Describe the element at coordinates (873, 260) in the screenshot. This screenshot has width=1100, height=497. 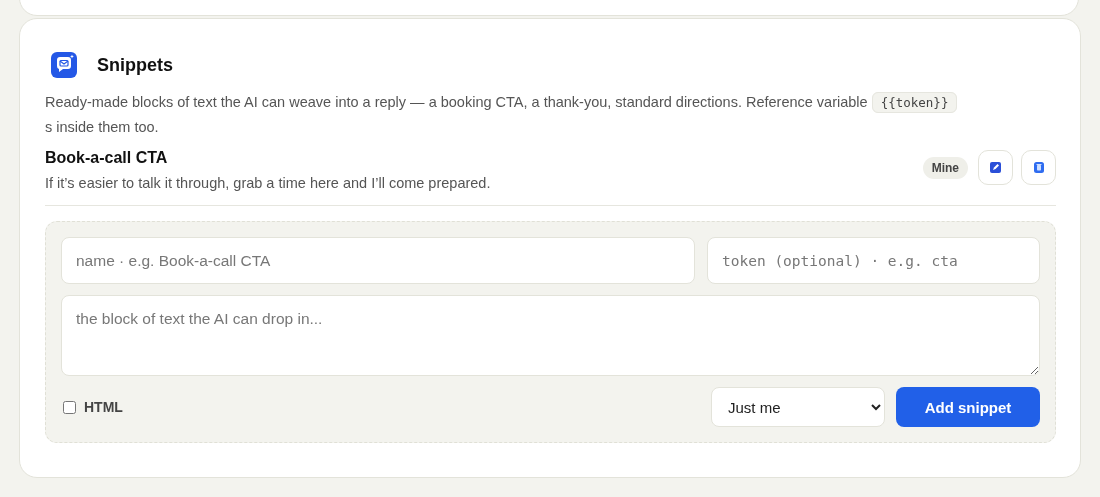
I see `token-field: token (optional) · e.g. cta` at that location.